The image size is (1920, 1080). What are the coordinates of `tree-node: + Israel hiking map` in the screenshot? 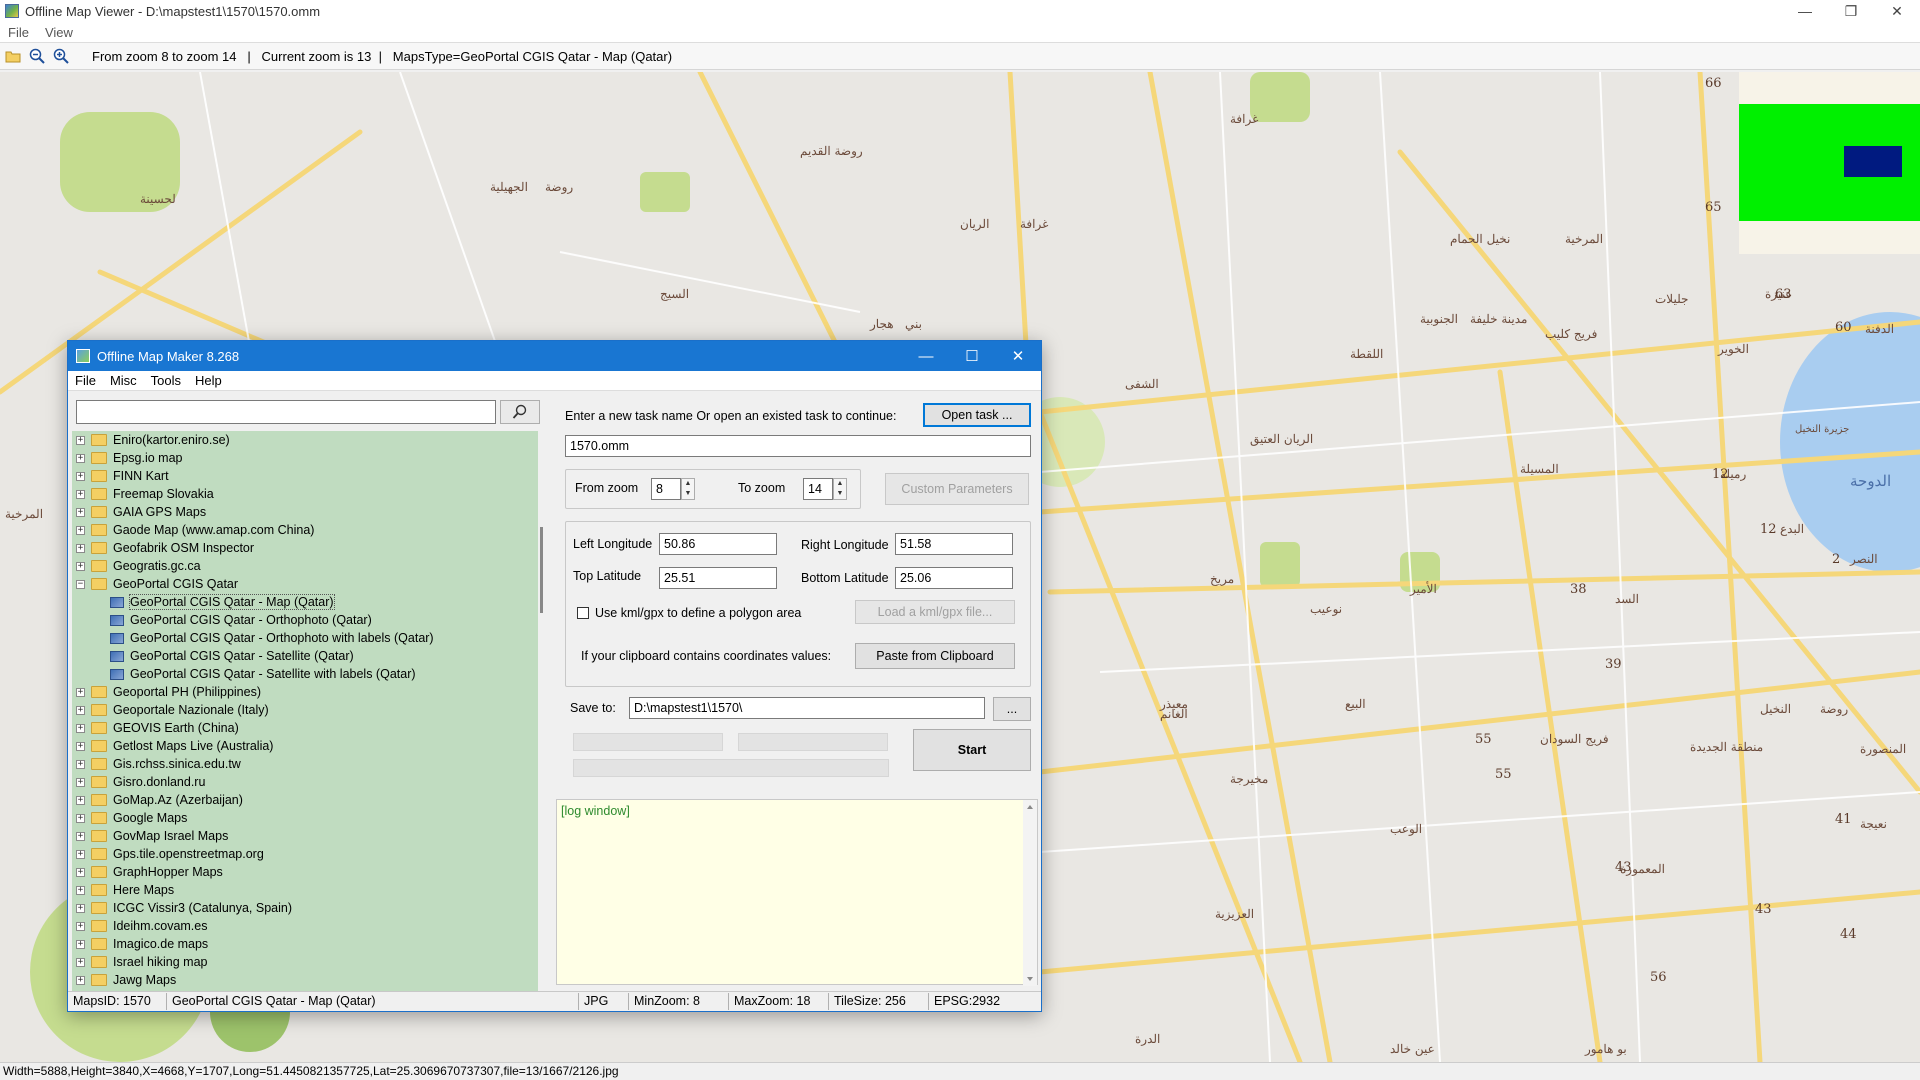 It's located at (305, 962).